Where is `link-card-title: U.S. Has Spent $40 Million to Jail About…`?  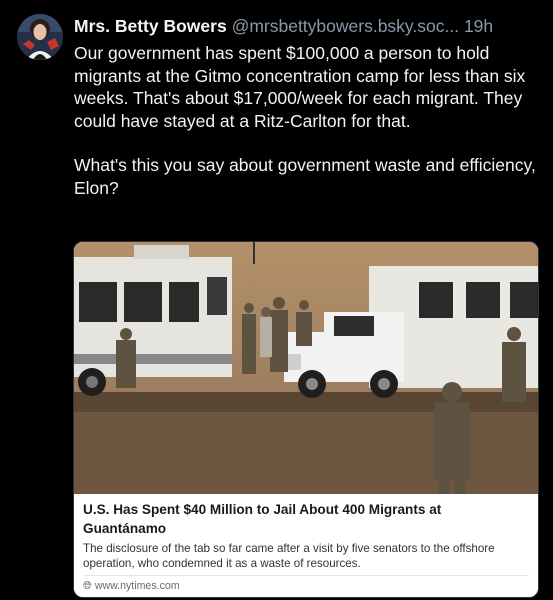
link-card-title: U.S. Has Spent $40 Million to Jail About… is located at coordinates (303, 519).